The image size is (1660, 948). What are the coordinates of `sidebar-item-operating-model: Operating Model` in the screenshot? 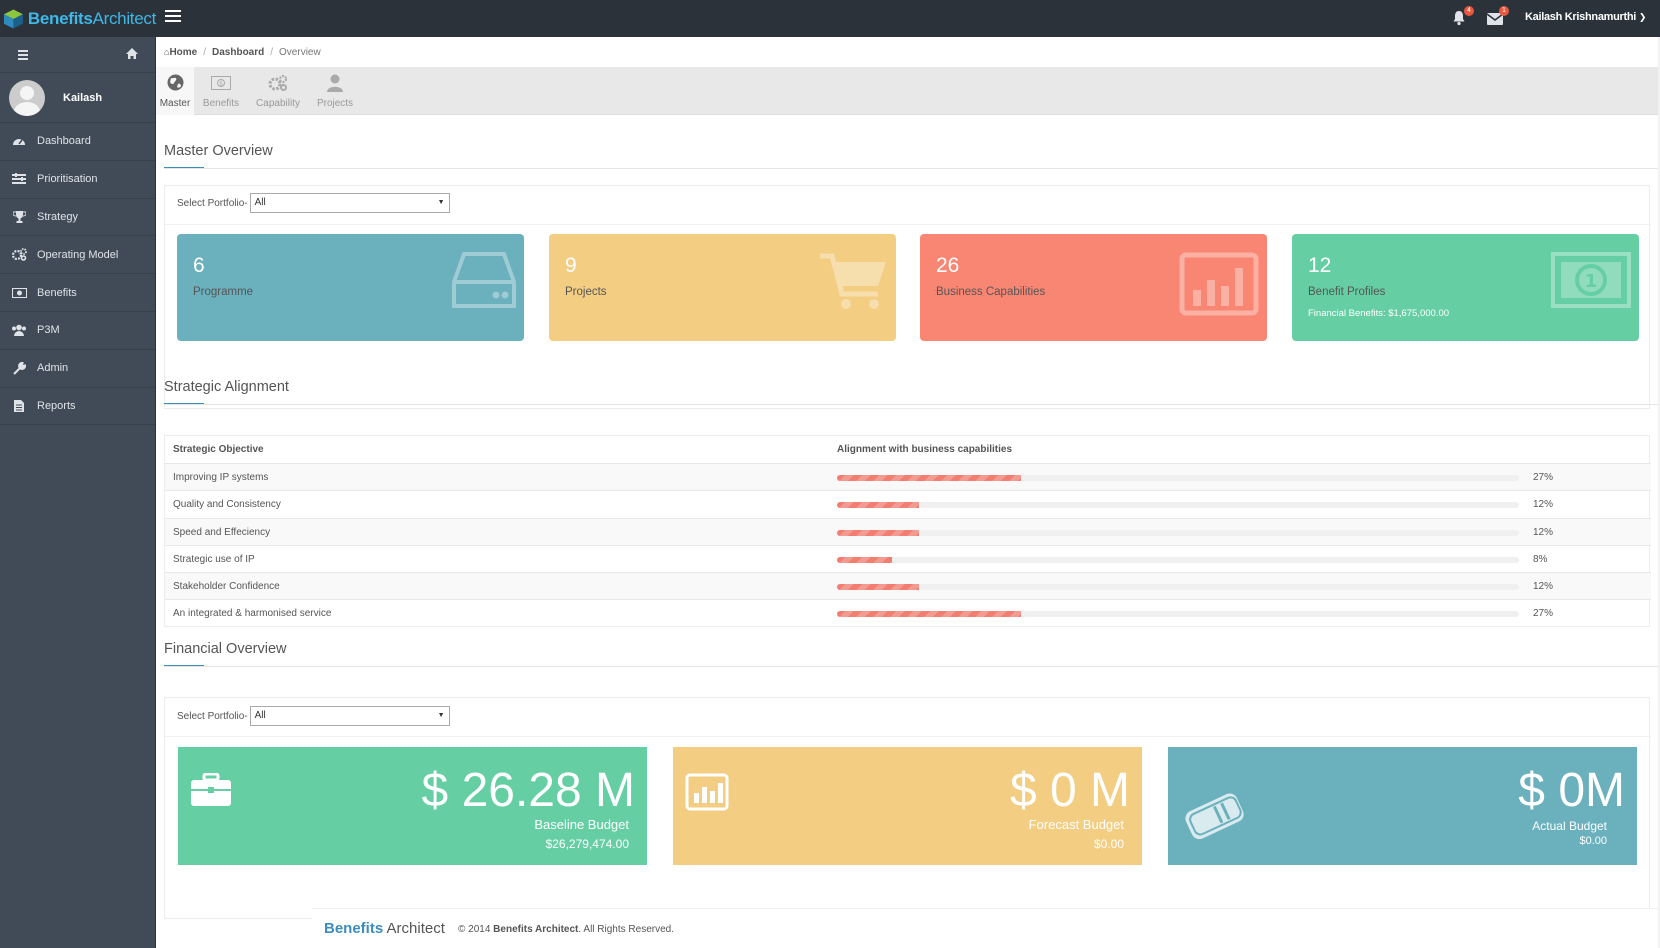 It's located at (77, 255).